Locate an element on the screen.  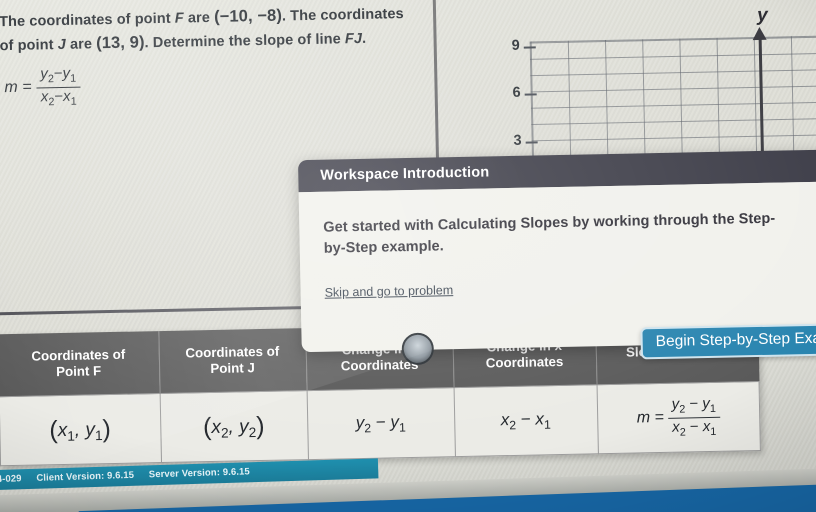
formula-numerator: y2−y1 is located at coordinates (58, 75).